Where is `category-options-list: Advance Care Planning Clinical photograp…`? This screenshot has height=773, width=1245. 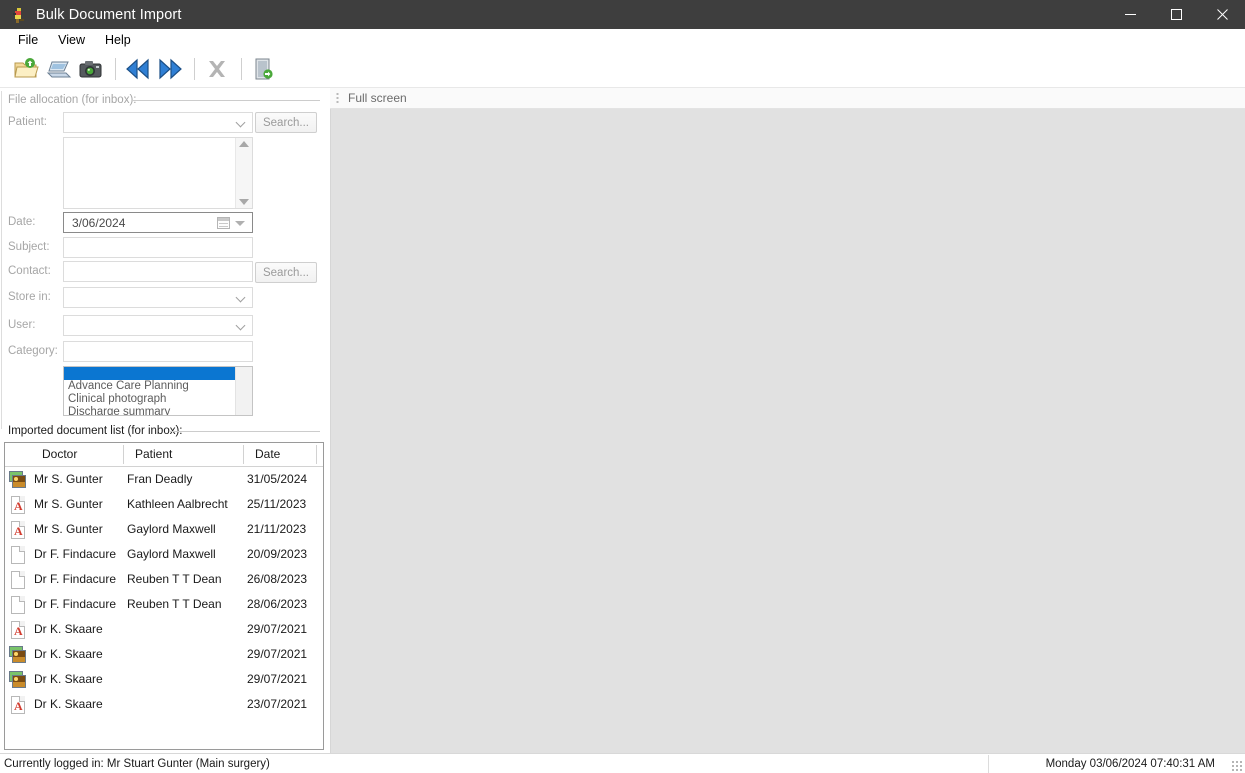 category-options-list: Advance Care Planning Clinical photograp… is located at coordinates (158, 391).